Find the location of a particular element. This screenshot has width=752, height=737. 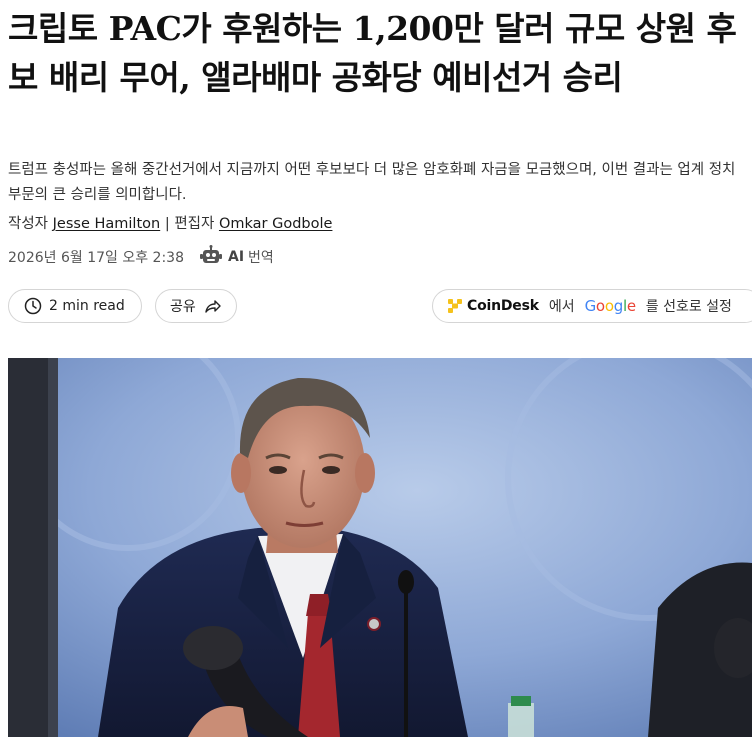

editor-prefix: 편집자 is located at coordinates (194, 224).